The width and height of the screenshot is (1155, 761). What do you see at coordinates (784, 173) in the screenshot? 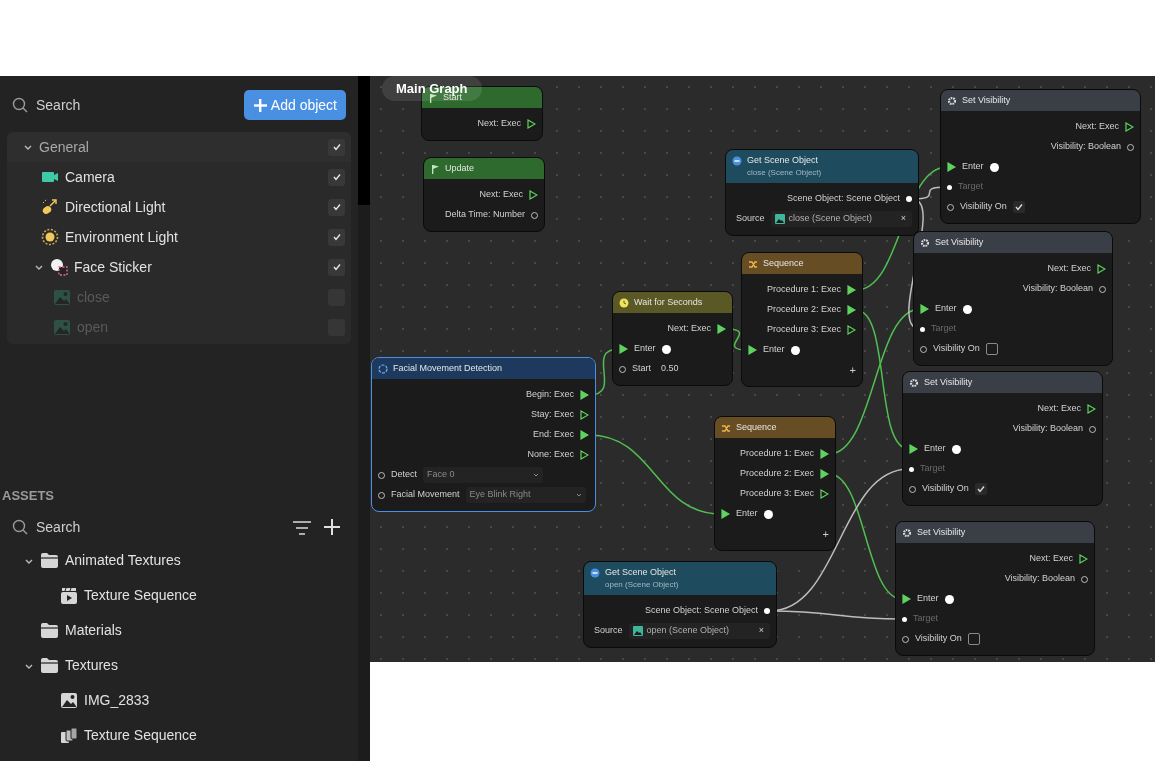
I see `node-subtitle: close (Scene Object)` at bounding box center [784, 173].